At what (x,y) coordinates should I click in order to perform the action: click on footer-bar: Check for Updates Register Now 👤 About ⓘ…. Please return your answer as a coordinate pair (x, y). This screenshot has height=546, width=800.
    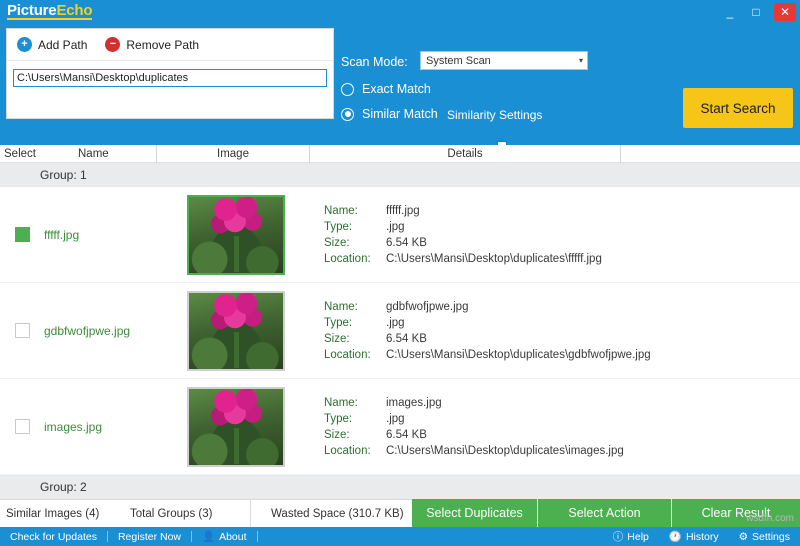
    Looking at the image, I should click on (400, 536).